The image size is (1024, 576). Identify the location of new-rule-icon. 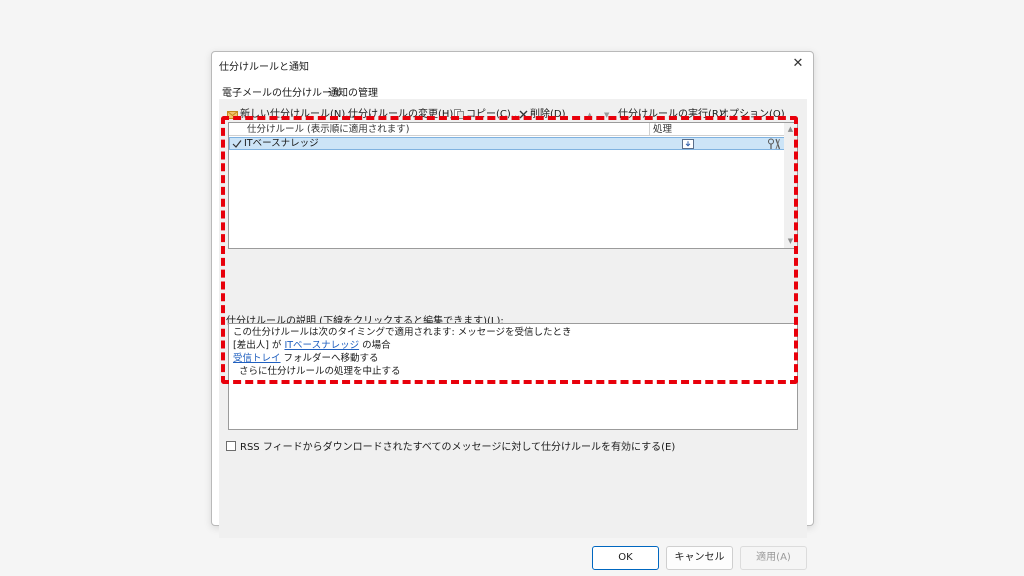
(232, 114).